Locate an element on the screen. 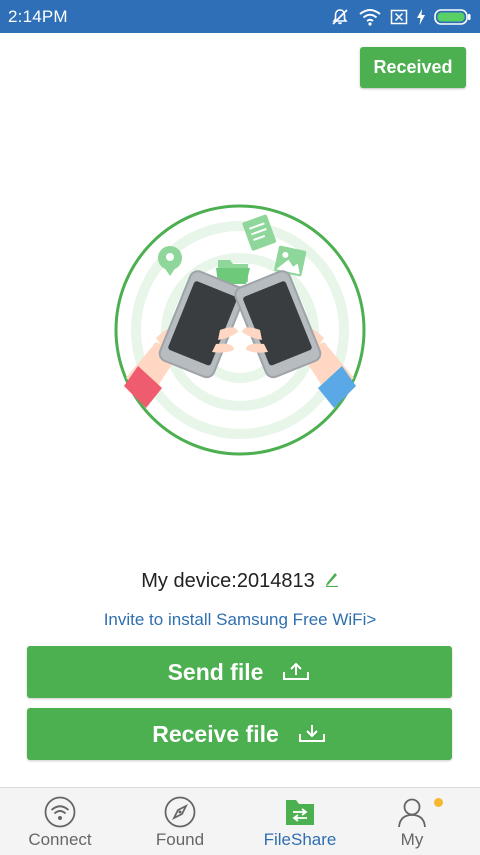 The width and height of the screenshot is (480, 855). nav-item-my: My is located at coordinates (412, 821).